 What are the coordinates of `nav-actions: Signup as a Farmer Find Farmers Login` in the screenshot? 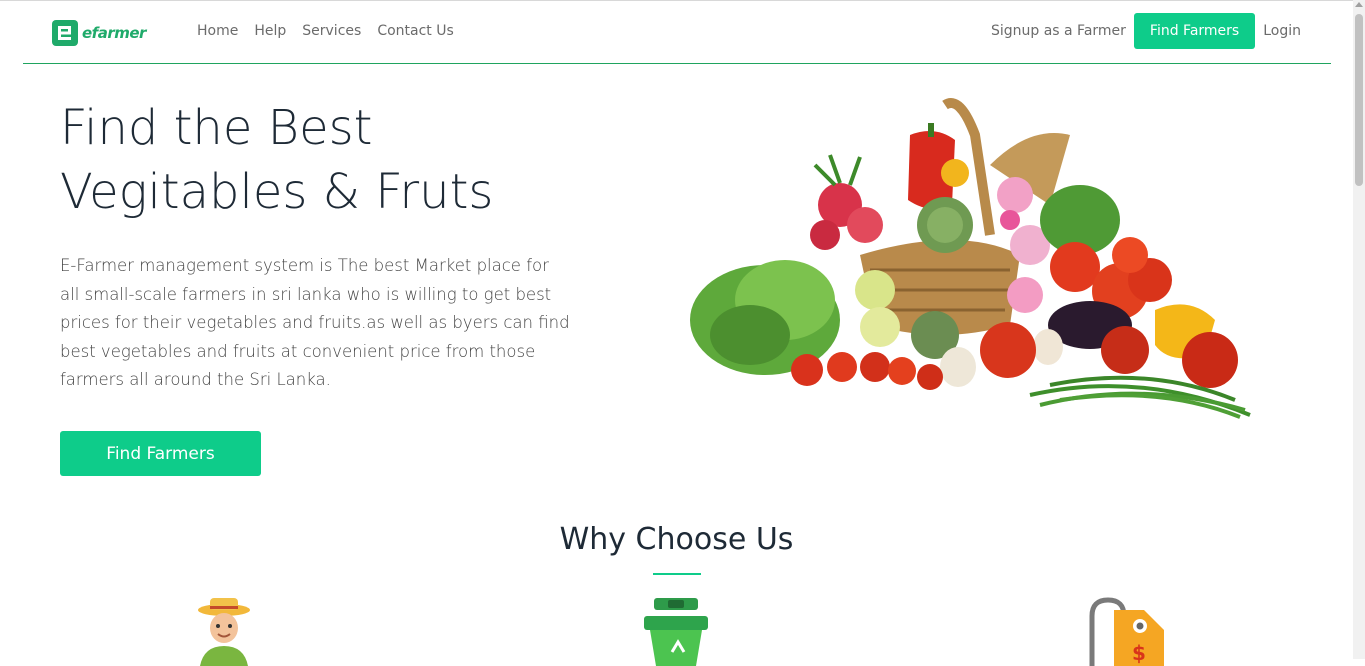 It's located at (1146, 31).